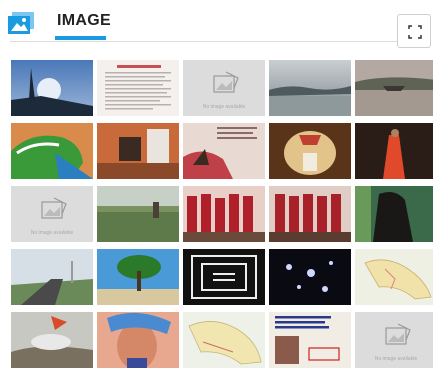 Image resolution: width=433 pixels, height=371 pixels. I want to click on fullscreen-button, so click(414, 31).